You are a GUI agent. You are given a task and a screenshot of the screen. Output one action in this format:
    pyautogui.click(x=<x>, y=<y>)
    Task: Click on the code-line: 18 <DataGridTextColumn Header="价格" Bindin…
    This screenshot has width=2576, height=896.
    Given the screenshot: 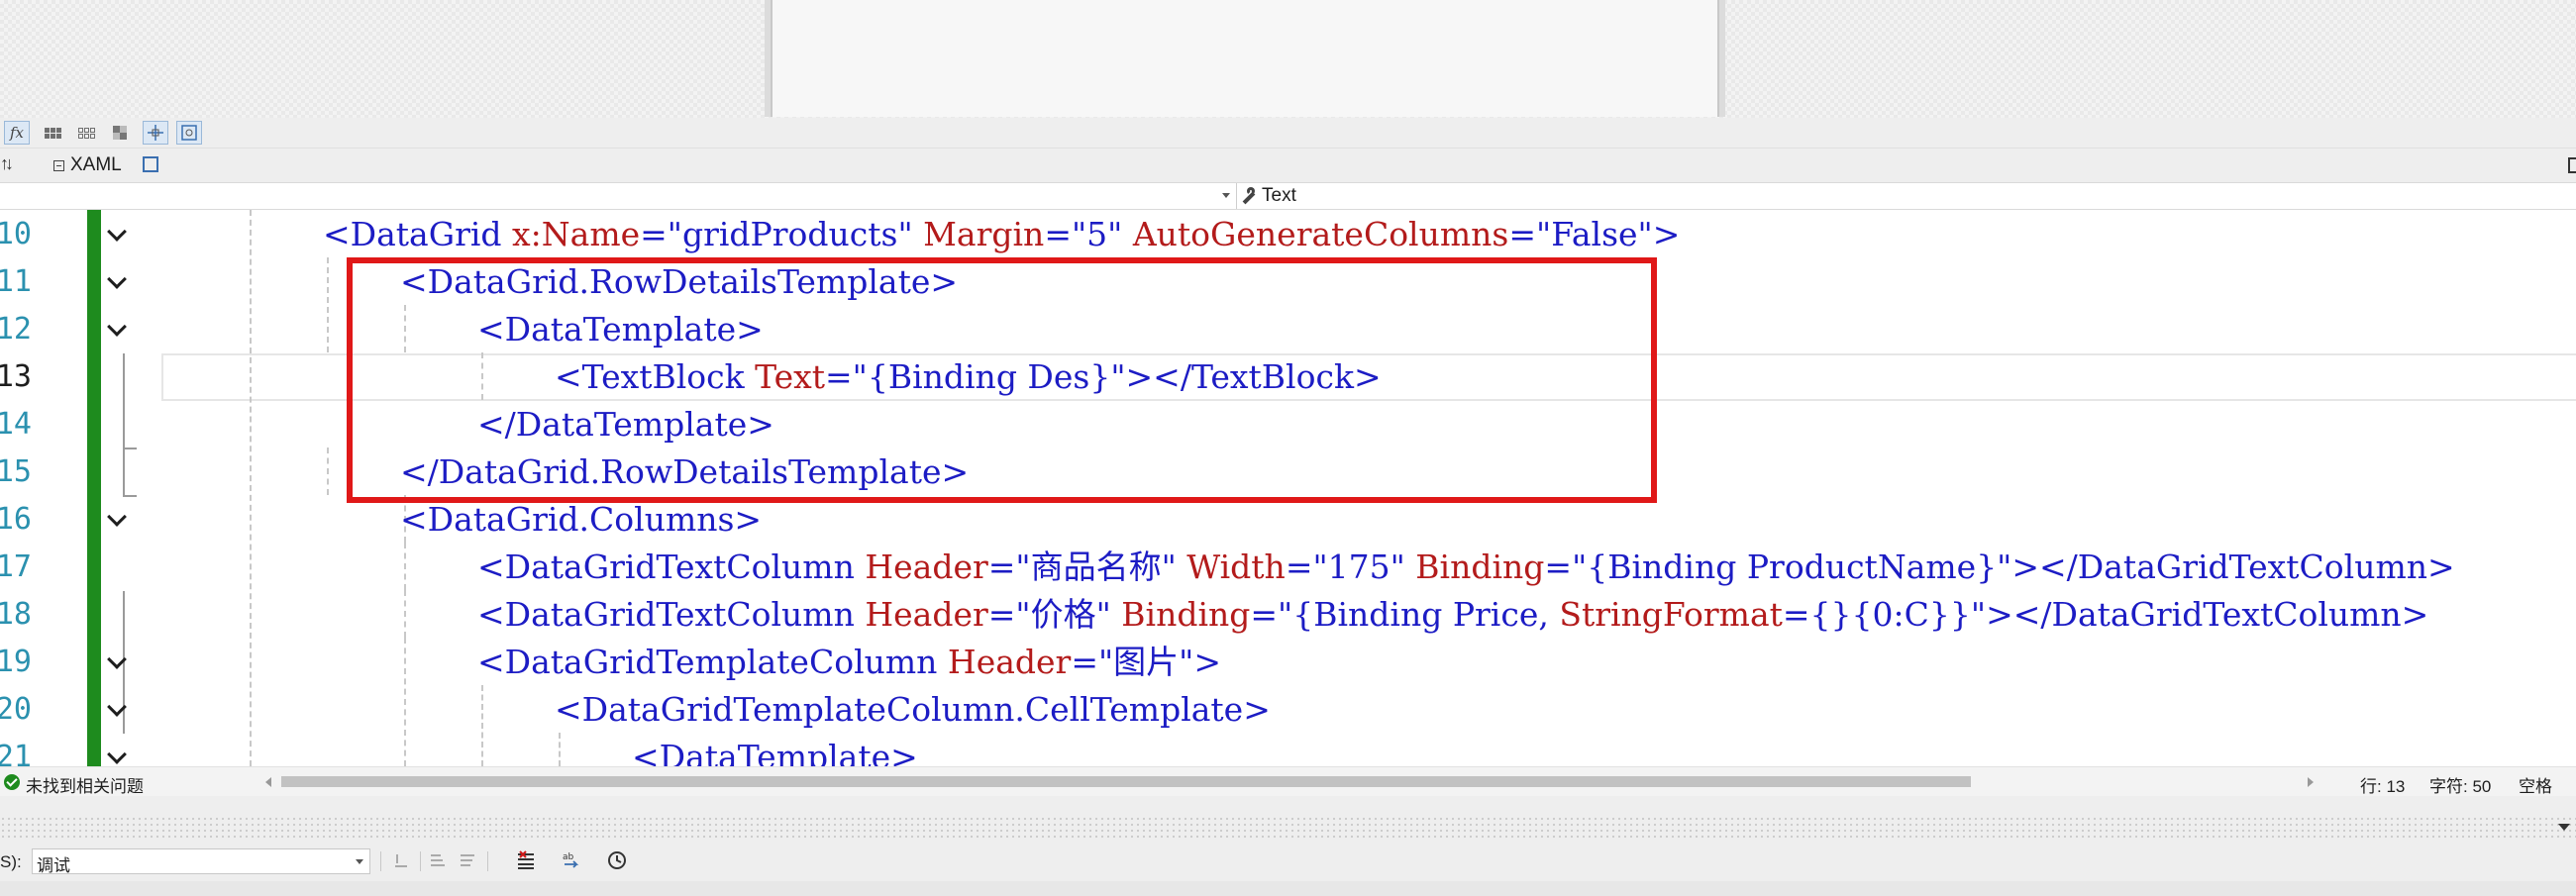 What is the action you would take?
    pyautogui.click(x=1288, y=615)
    